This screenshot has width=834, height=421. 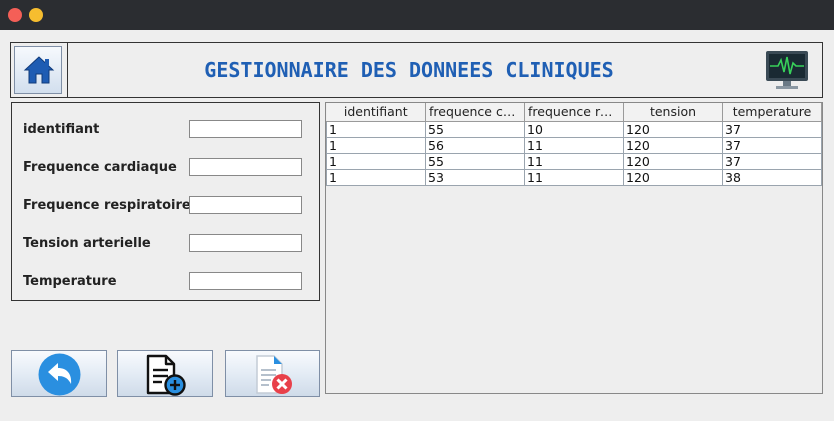 I want to click on frequence-respiratoire-label: Frequence respiratoire, so click(x=107, y=205).